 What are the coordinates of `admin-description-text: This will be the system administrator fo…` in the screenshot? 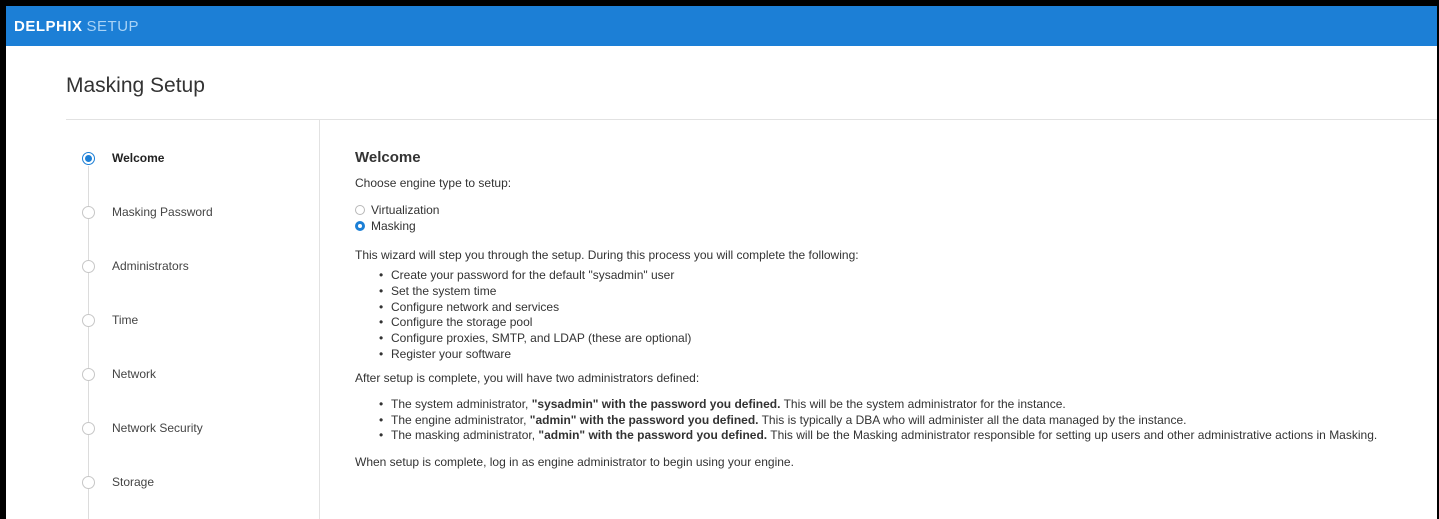 It's located at (923, 403).